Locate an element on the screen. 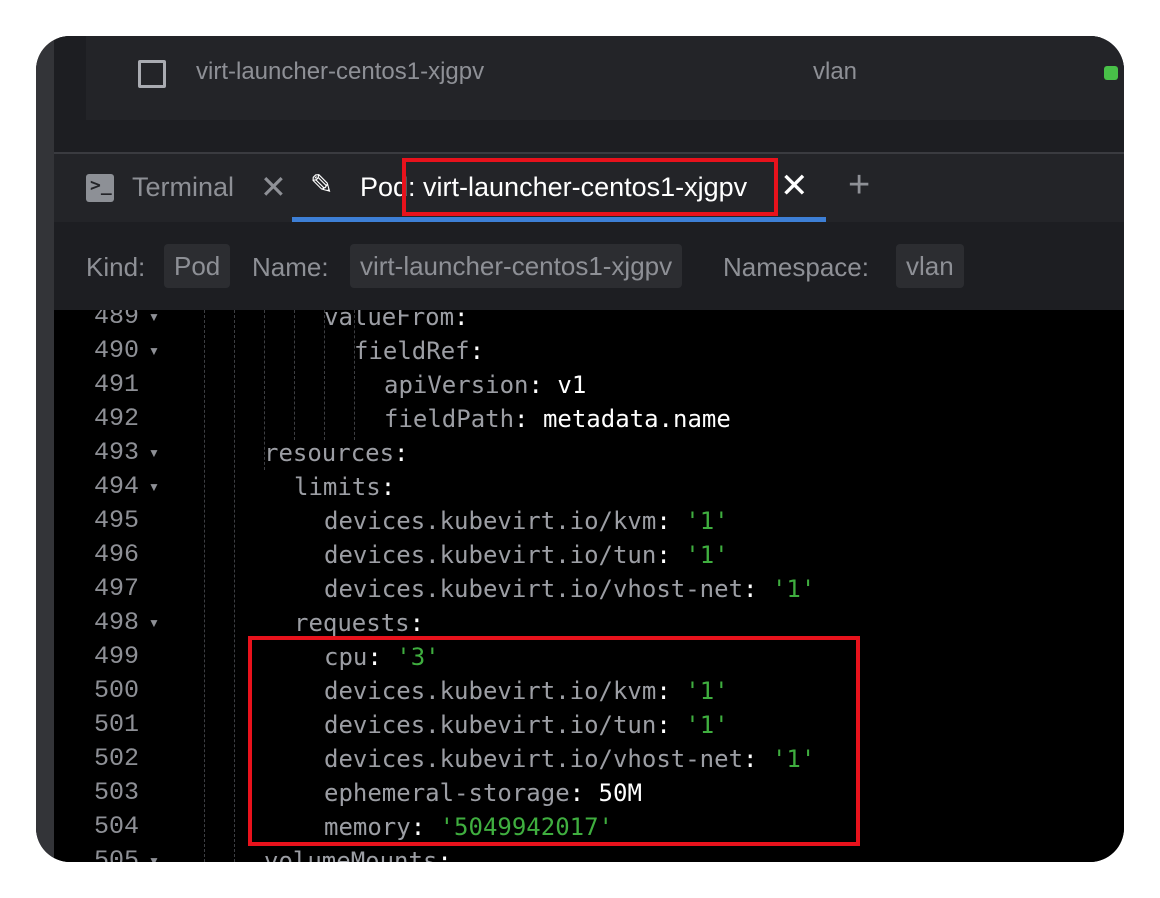 The image size is (1160, 898). line-number: 499 is located at coordinates (117, 656).